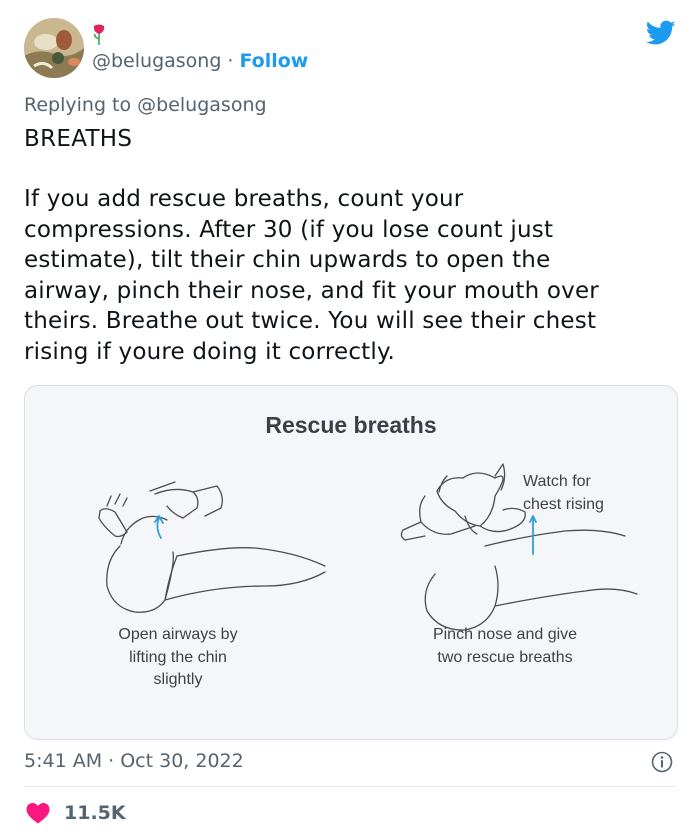  I want to click on avatar, so click(54, 48).